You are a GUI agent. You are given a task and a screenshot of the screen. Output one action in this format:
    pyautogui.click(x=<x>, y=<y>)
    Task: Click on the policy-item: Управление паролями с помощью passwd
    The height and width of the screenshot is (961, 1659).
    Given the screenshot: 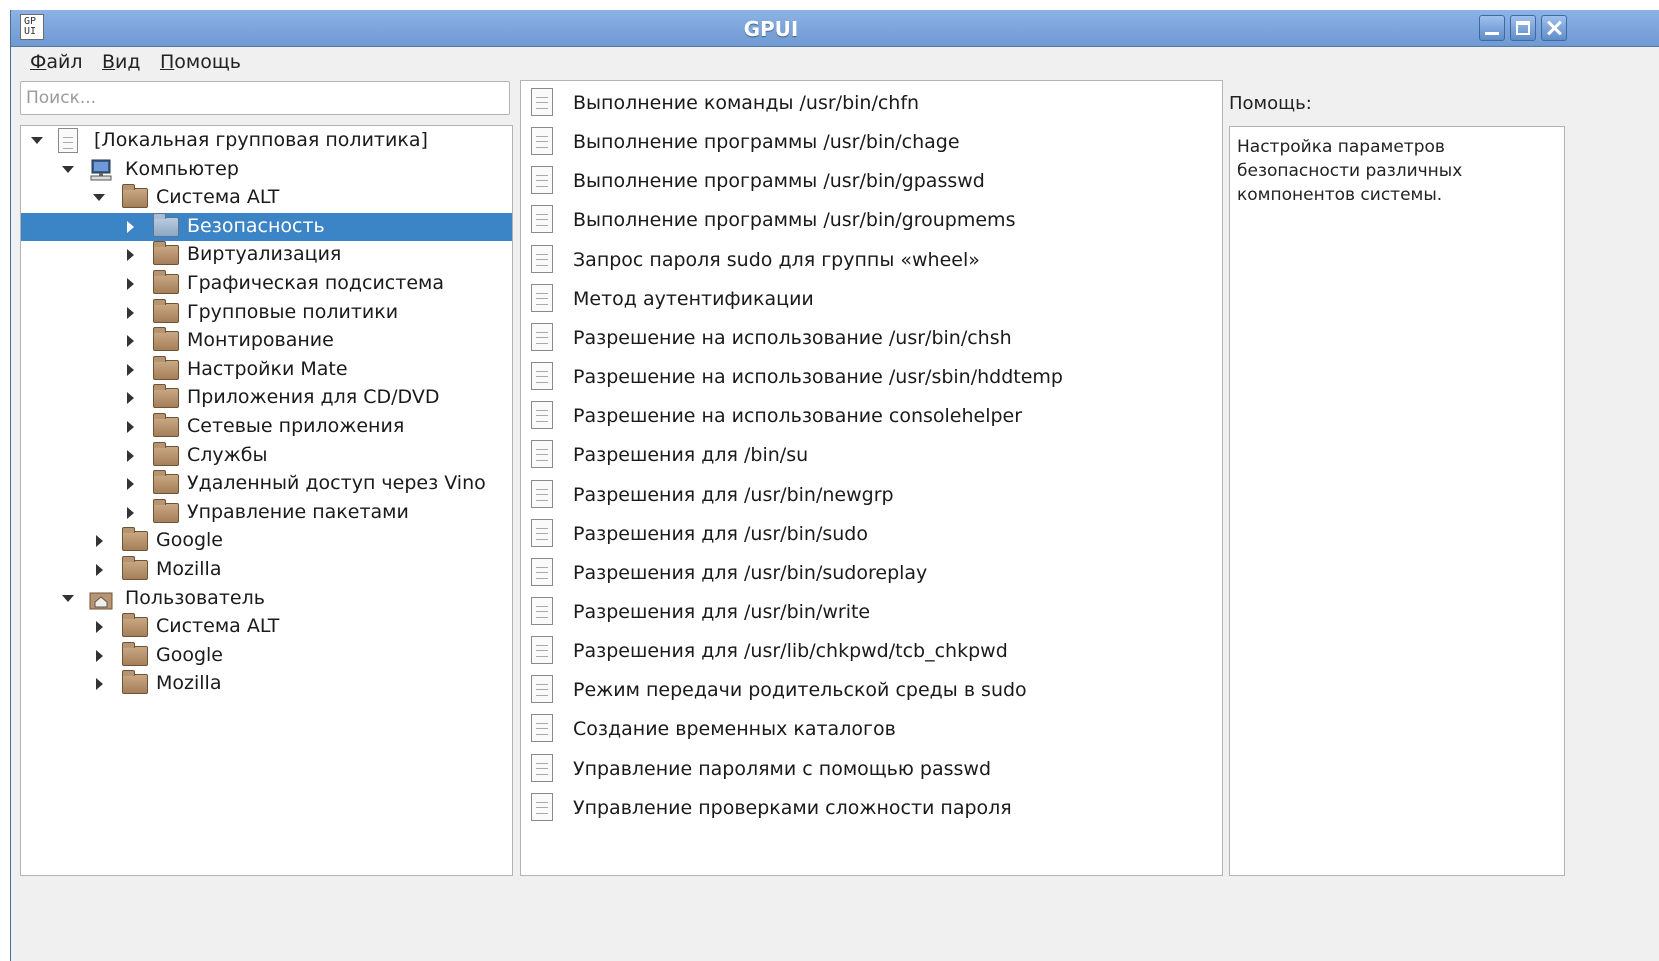 What is the action you would take?
    pyautogui.click(x=871, y=768)
    